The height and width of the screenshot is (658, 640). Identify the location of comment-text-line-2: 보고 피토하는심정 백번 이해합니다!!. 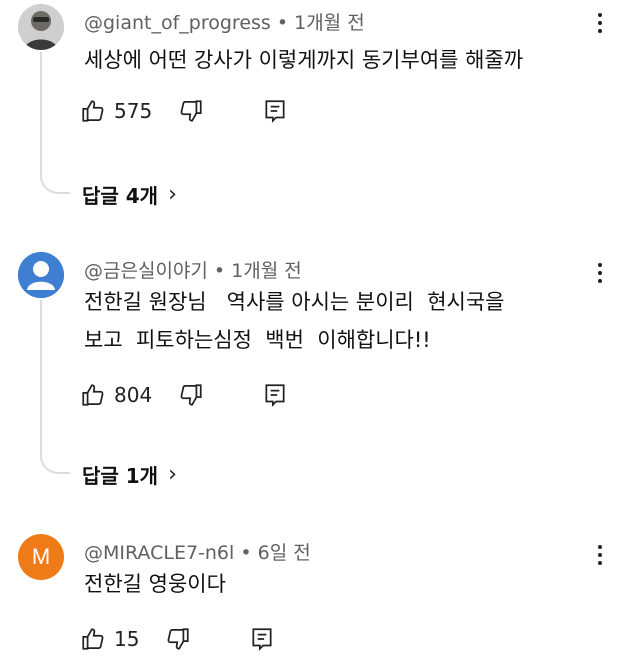
(257, 340).